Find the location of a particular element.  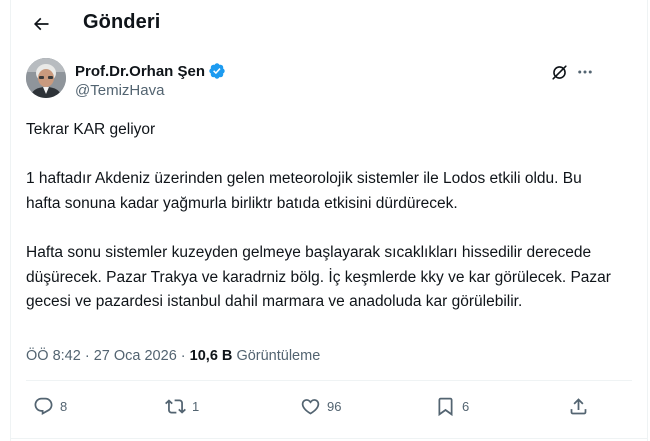

more-options-button is located at coordinates (585, 72).